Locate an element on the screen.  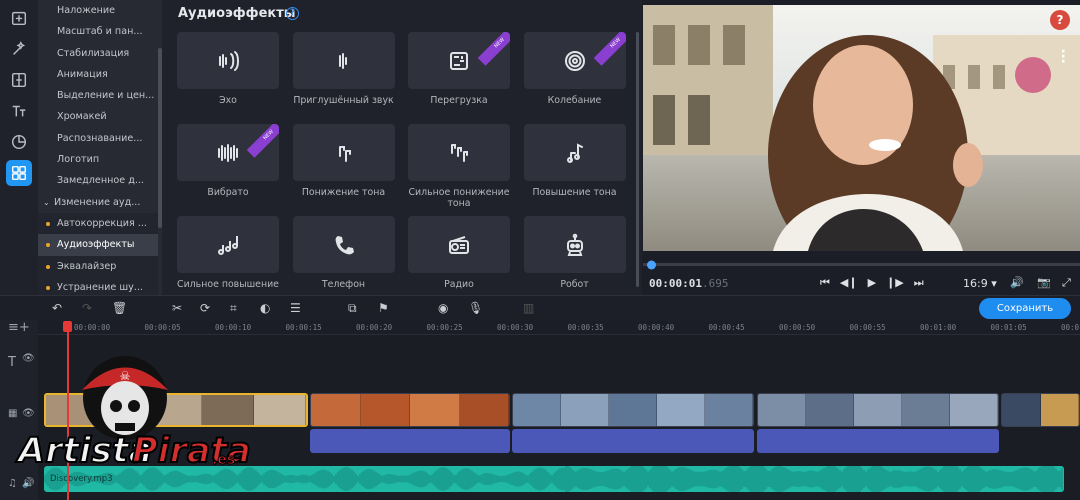
effect-label: Перегрузка is located at coordinates (459, 100).